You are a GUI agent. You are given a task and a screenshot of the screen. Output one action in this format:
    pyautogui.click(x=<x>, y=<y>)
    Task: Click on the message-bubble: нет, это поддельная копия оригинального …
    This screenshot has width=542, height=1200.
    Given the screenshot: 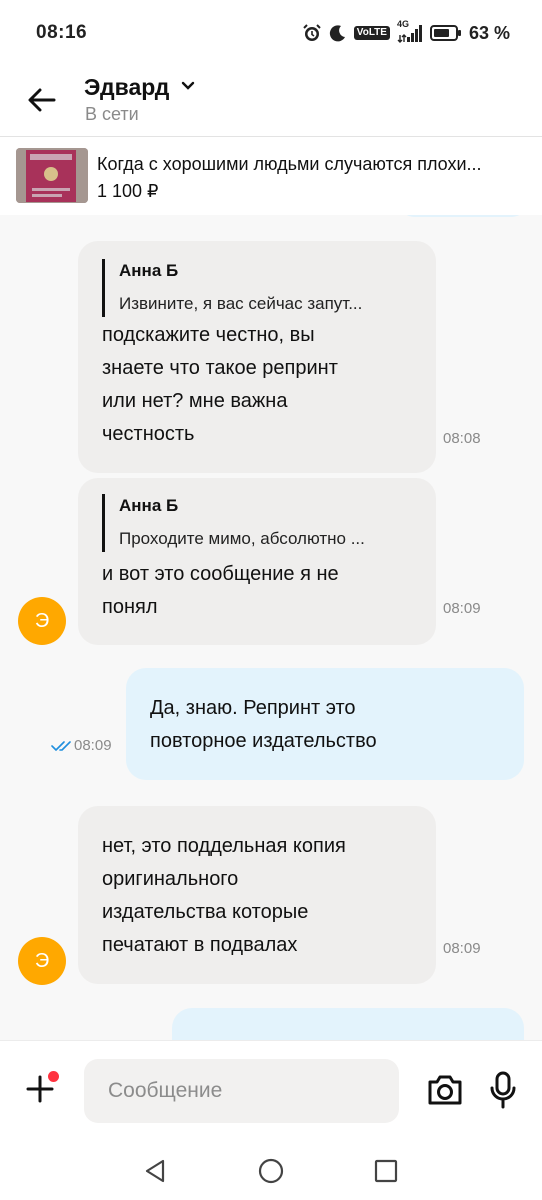 What is the action you would take?
    pyautogui.click(x=257, y=895)
    